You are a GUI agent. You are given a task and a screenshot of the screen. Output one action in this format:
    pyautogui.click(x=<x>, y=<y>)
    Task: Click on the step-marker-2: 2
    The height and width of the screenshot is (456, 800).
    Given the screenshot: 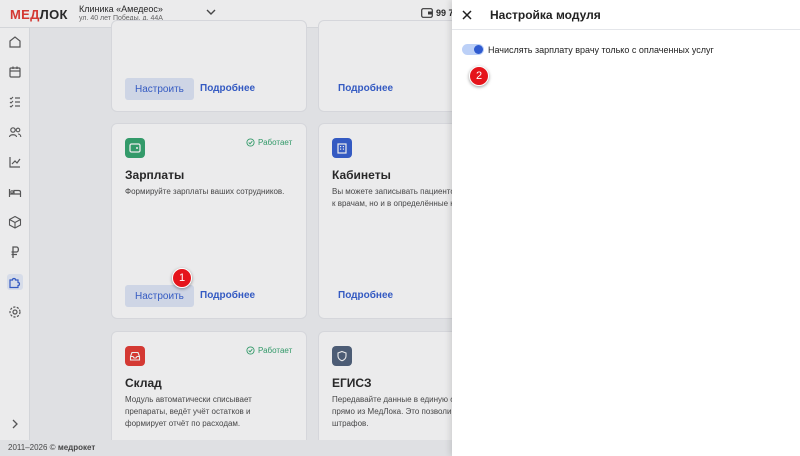 What is the action you would take?
    pyautogui.click(x=479, y=76)
    